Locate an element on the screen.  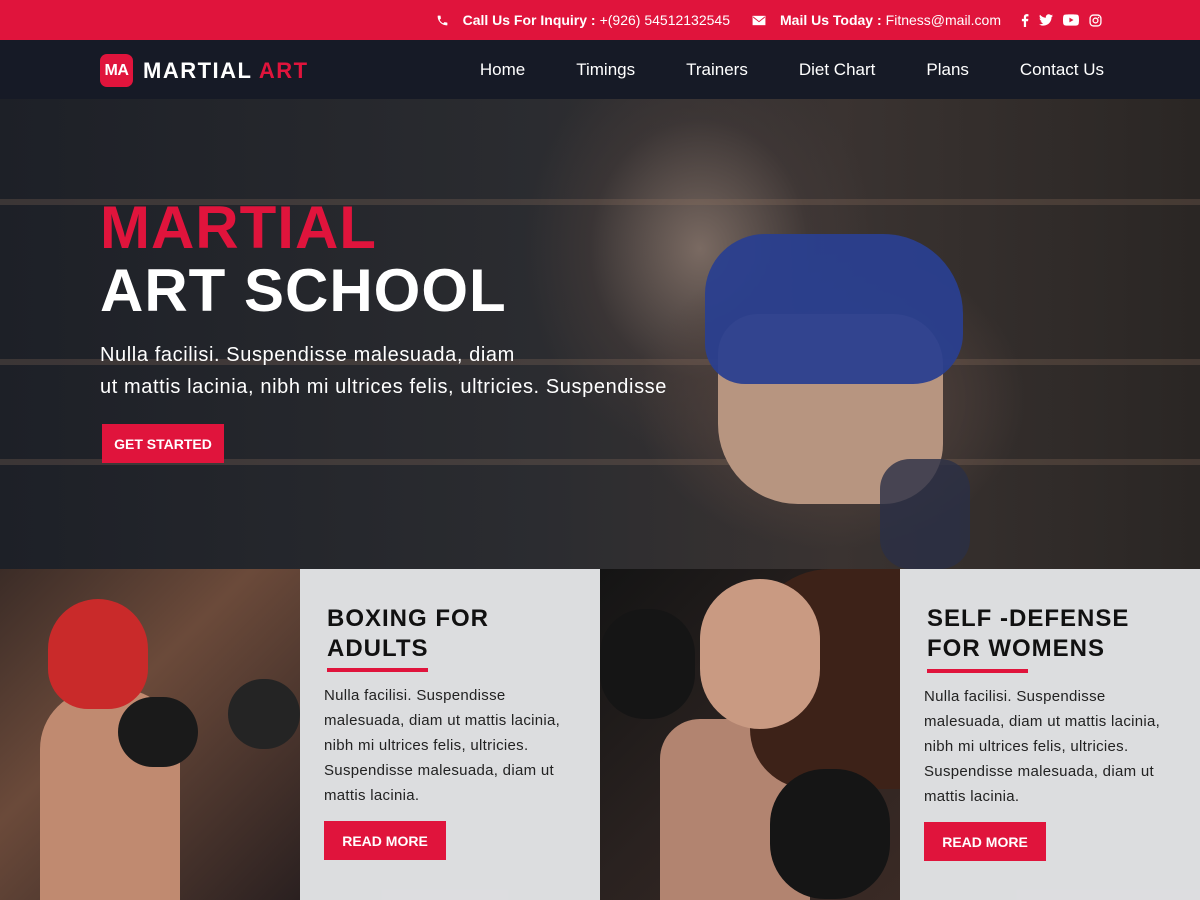
call-label: Call Us For Inquiry : is located at coordinates (529, 20).